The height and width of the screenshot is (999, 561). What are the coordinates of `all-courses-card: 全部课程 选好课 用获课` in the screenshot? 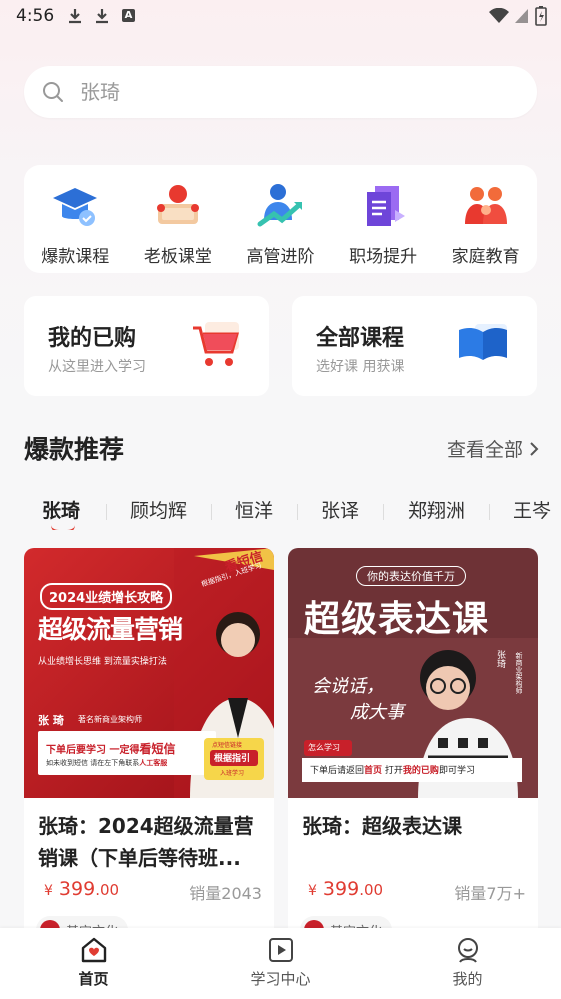 It's located at (414, 346).